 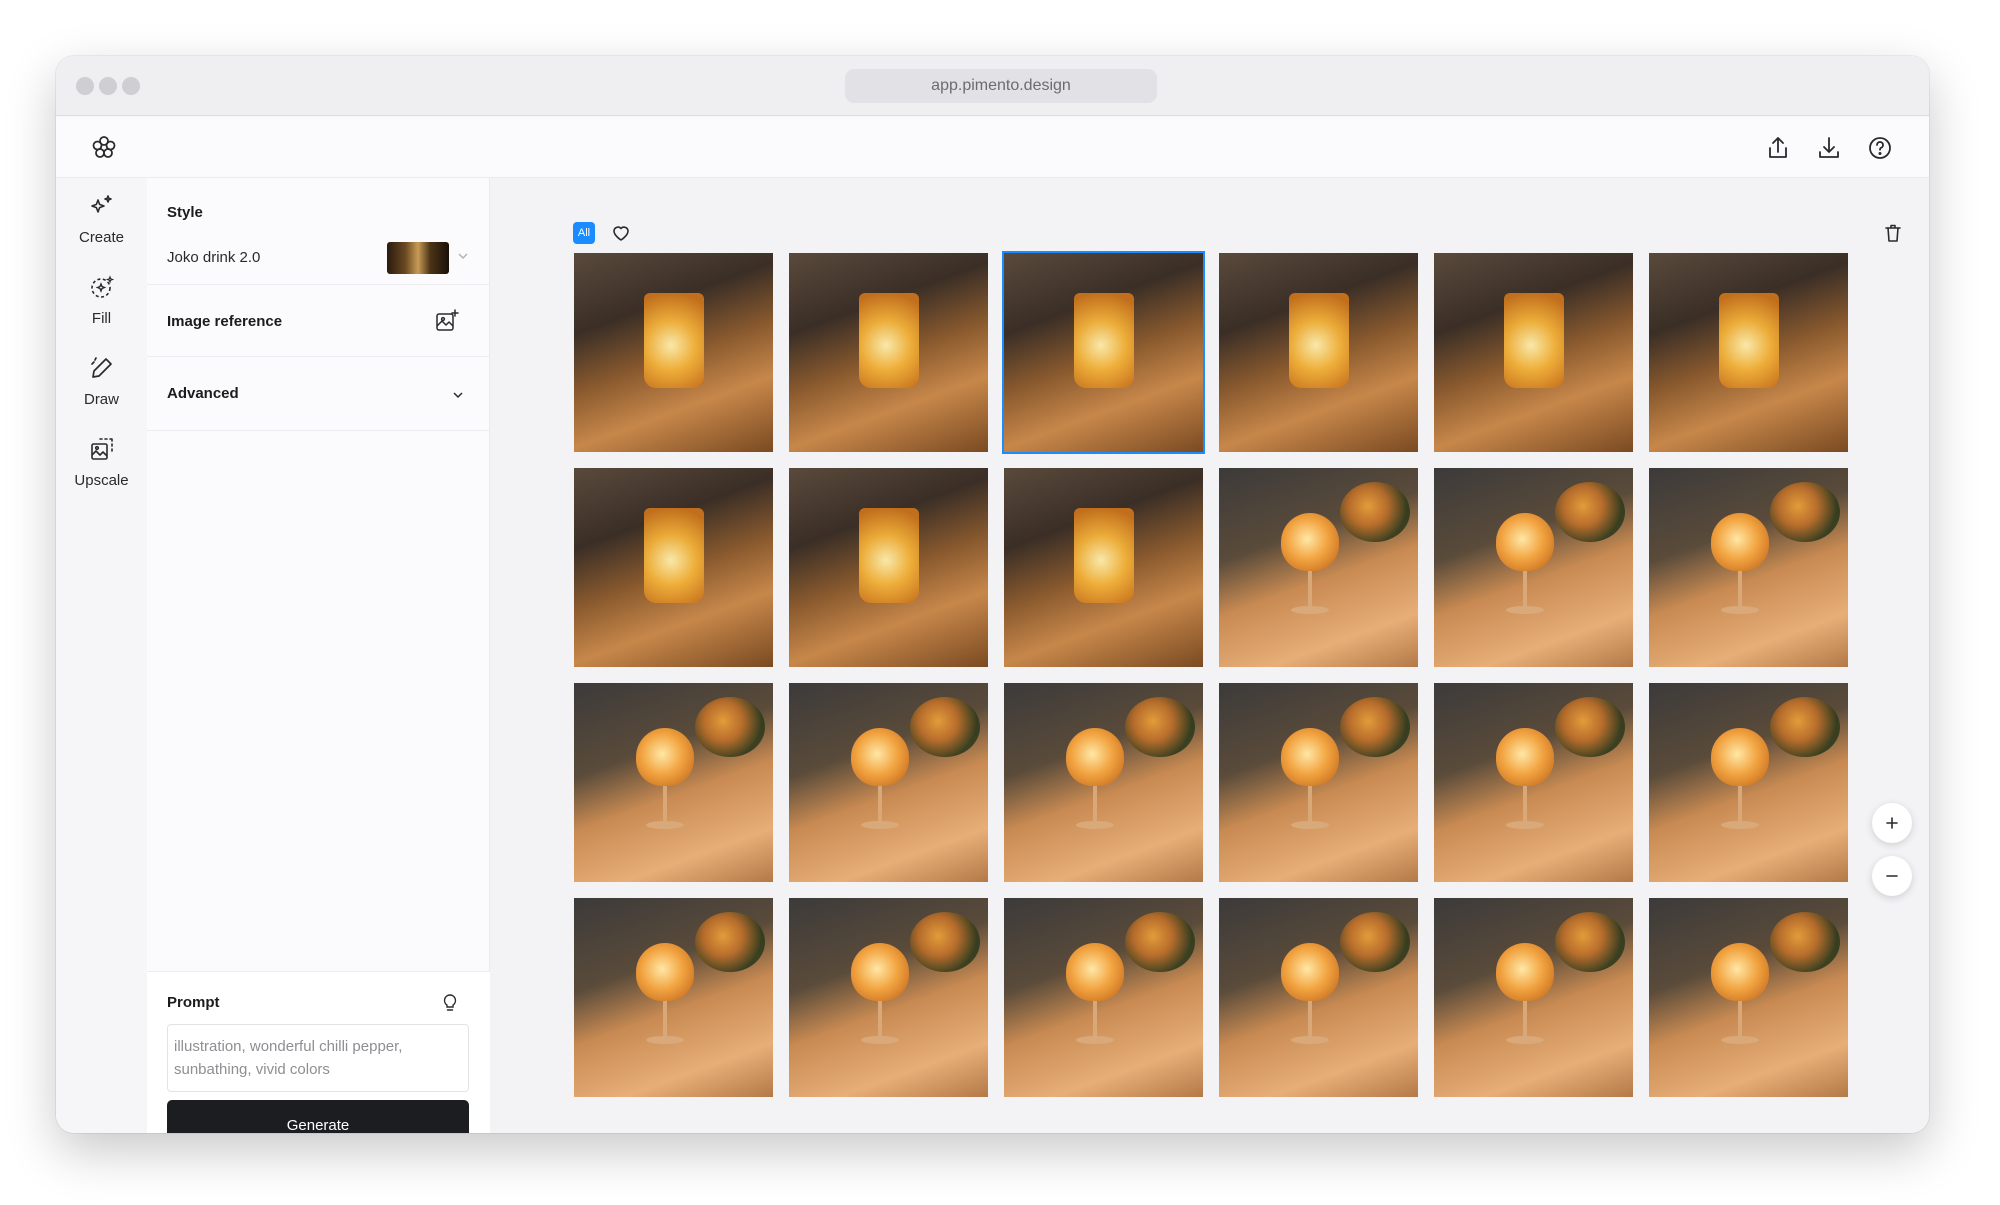 I want to click on plus-icon, so click(x=1892, y=823).